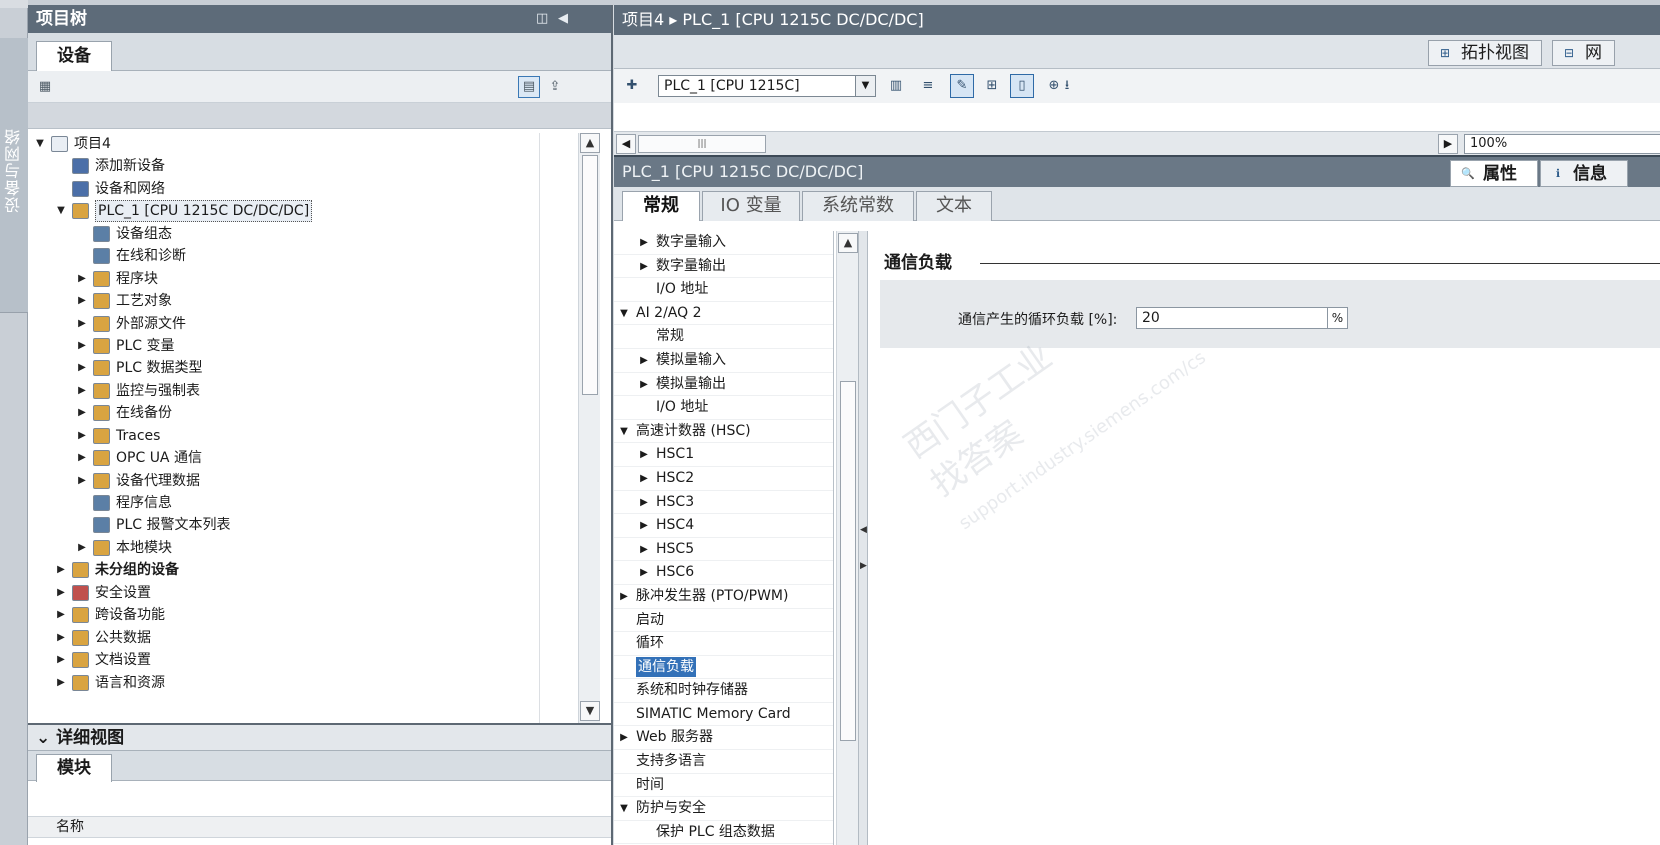  Describe the element at coordinates (858, 206) in the screenshot. I see `tab-system-constants: 系统常数` at that location.